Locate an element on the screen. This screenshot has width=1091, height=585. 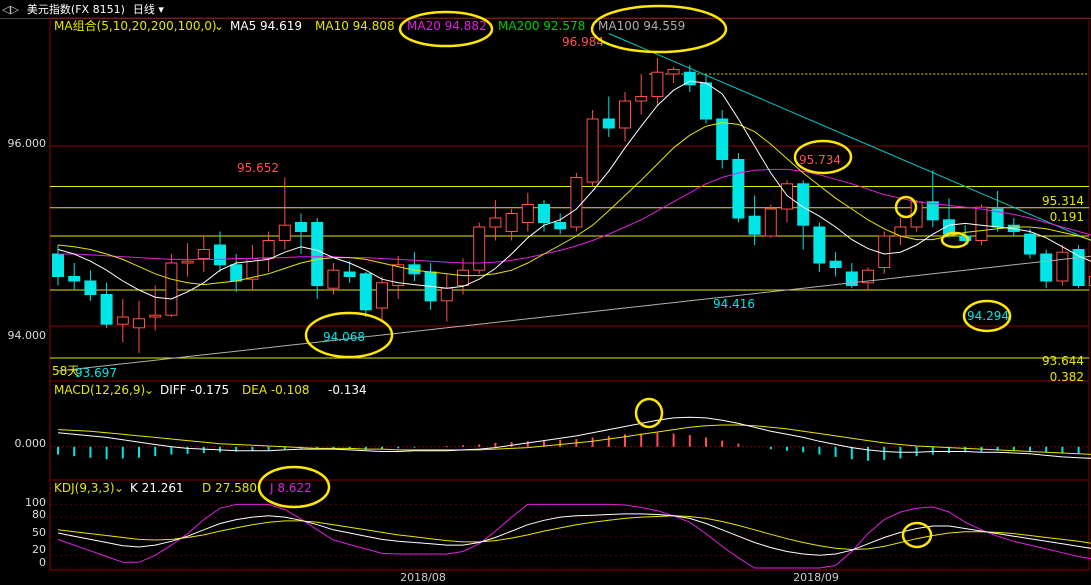
macd-dea-line is located at coordinates (574, 439).